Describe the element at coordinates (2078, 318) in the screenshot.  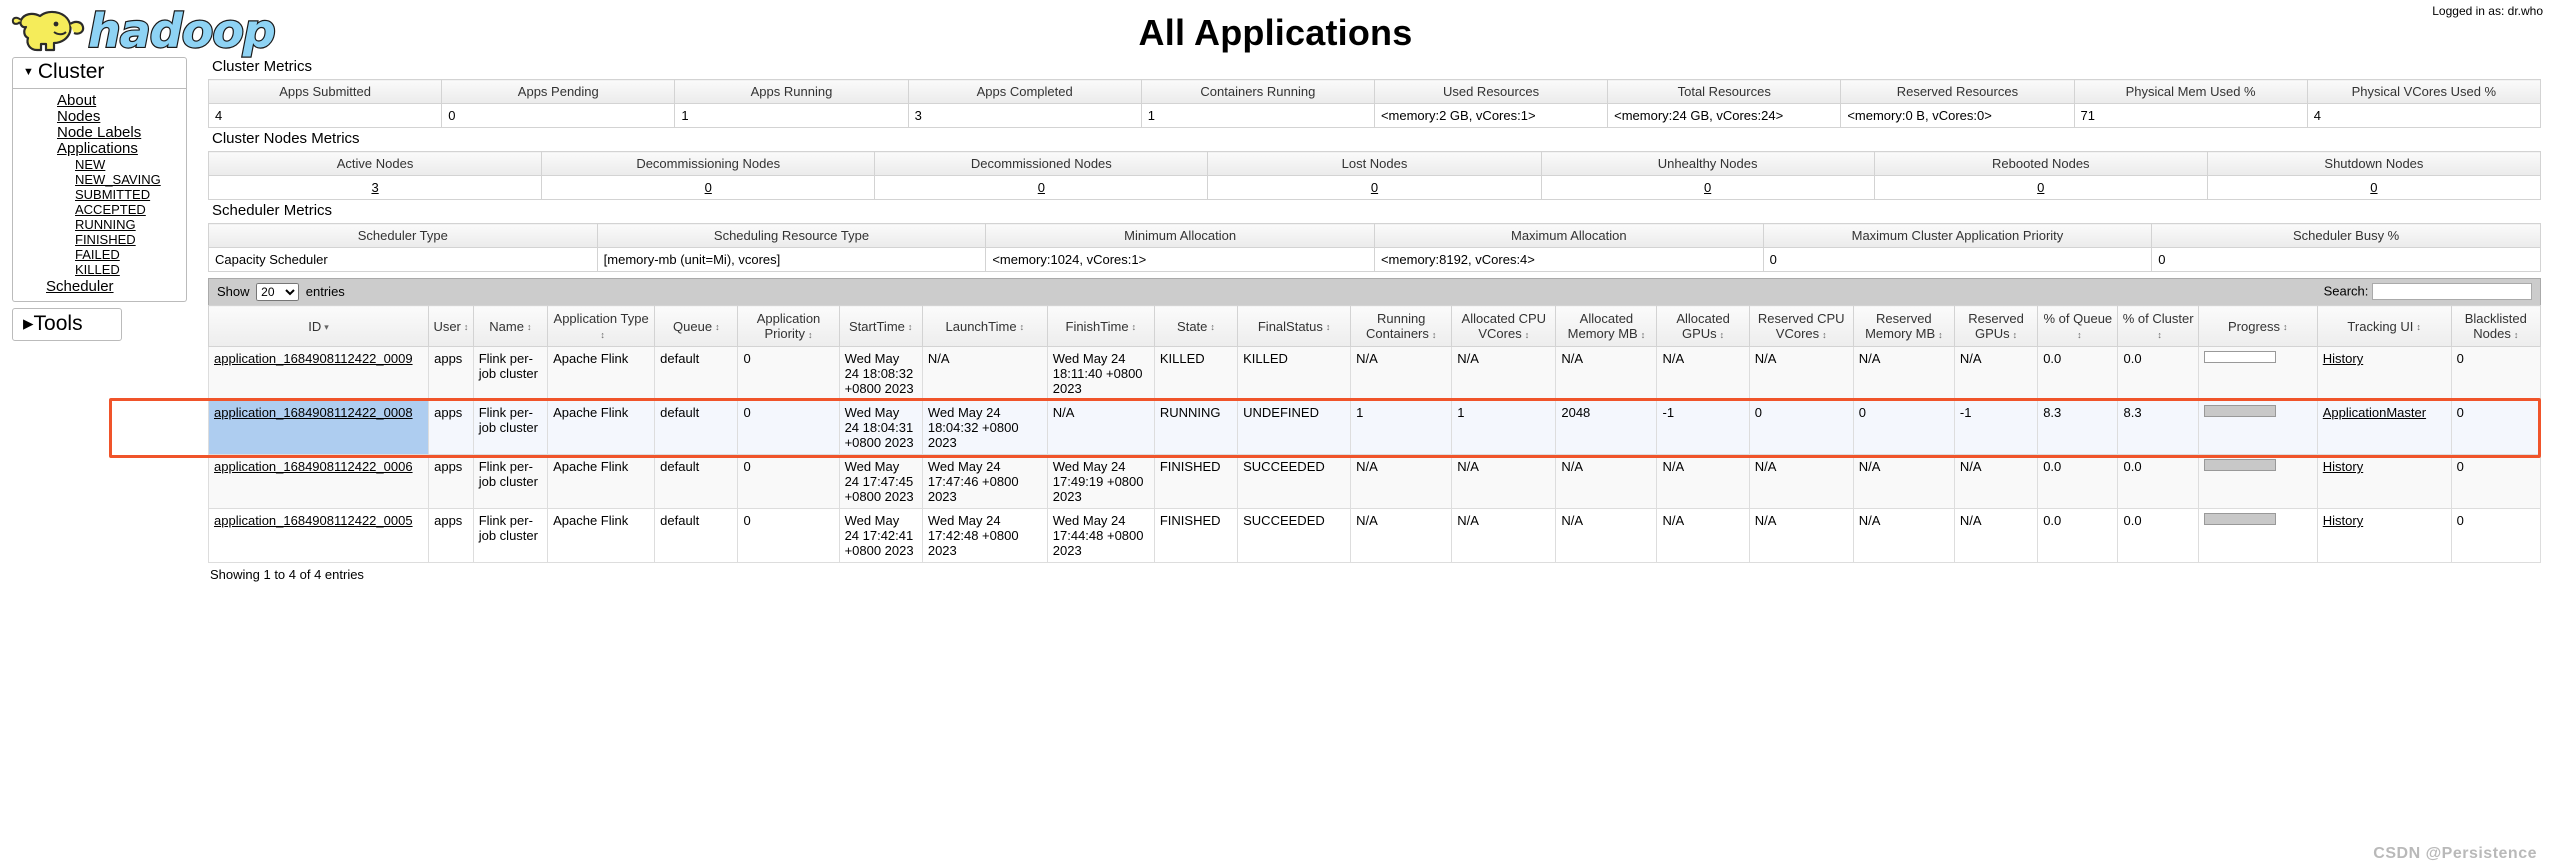
I see `column-header-label: % of Queue` at that location.